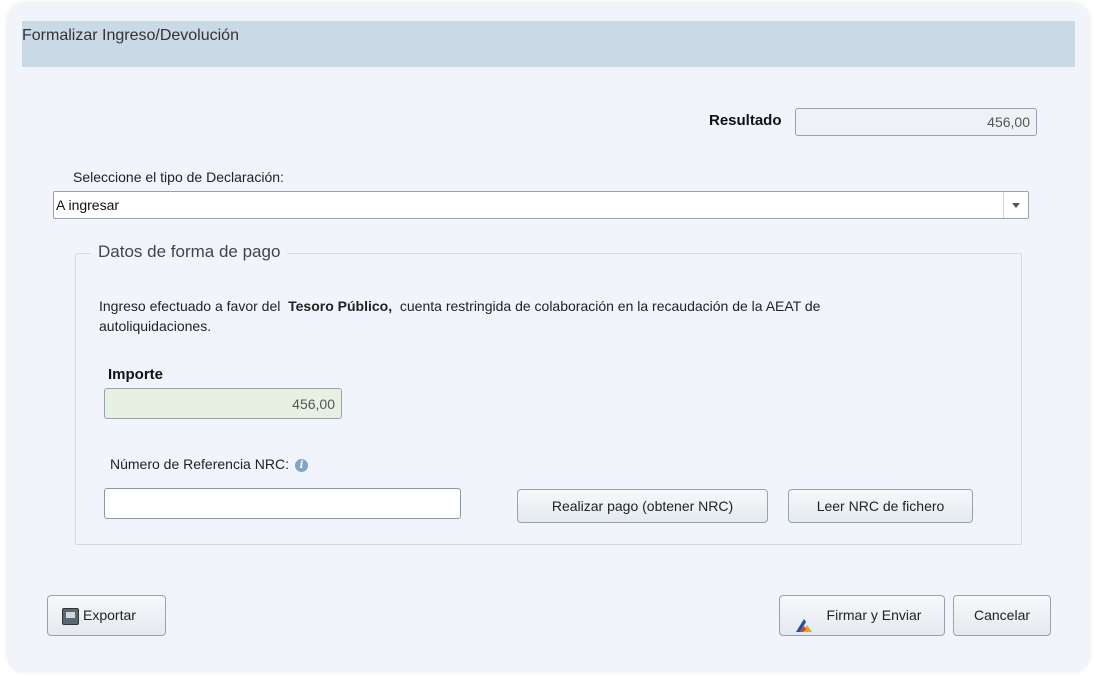  Describe the element at coordinates (541, 205) in the screenshot. I see `declaration-type-select: A ingresar` at that location.